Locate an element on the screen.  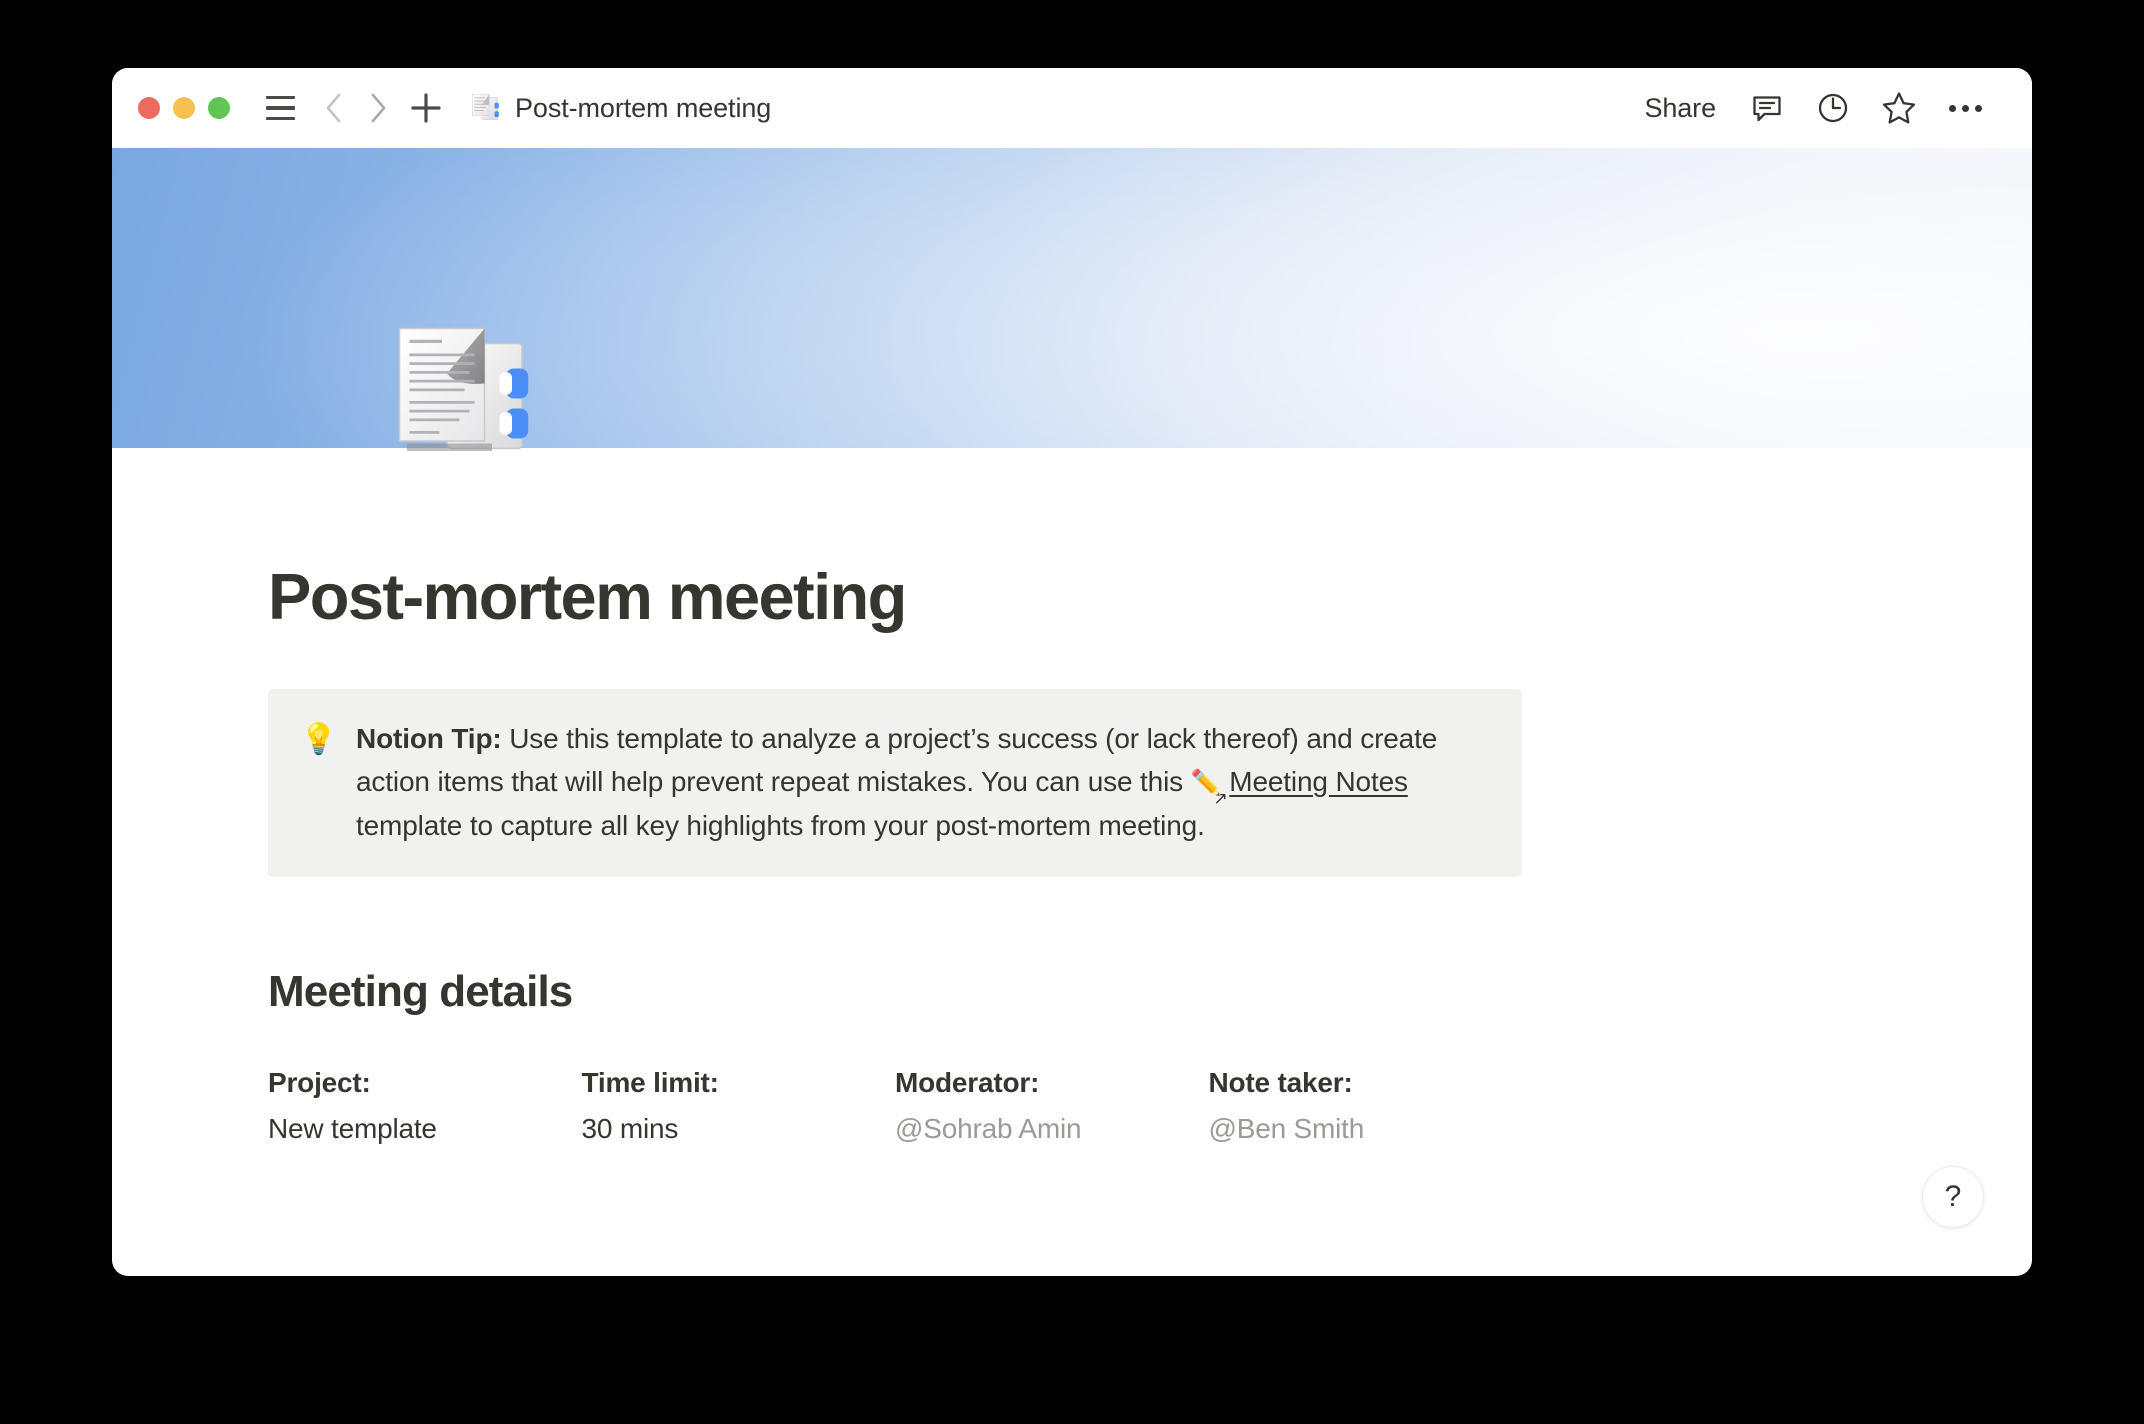
hamburger-menu-icon is located at coordinates (280, 108).